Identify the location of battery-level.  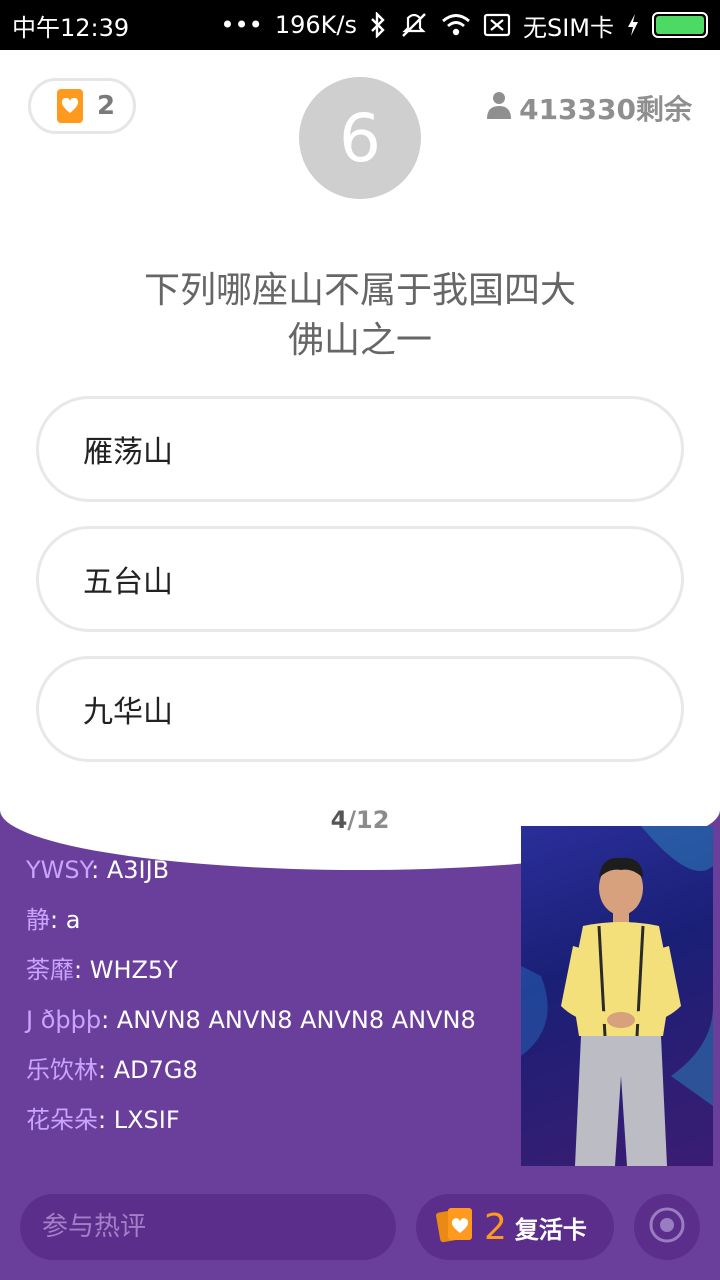
(680, 25).